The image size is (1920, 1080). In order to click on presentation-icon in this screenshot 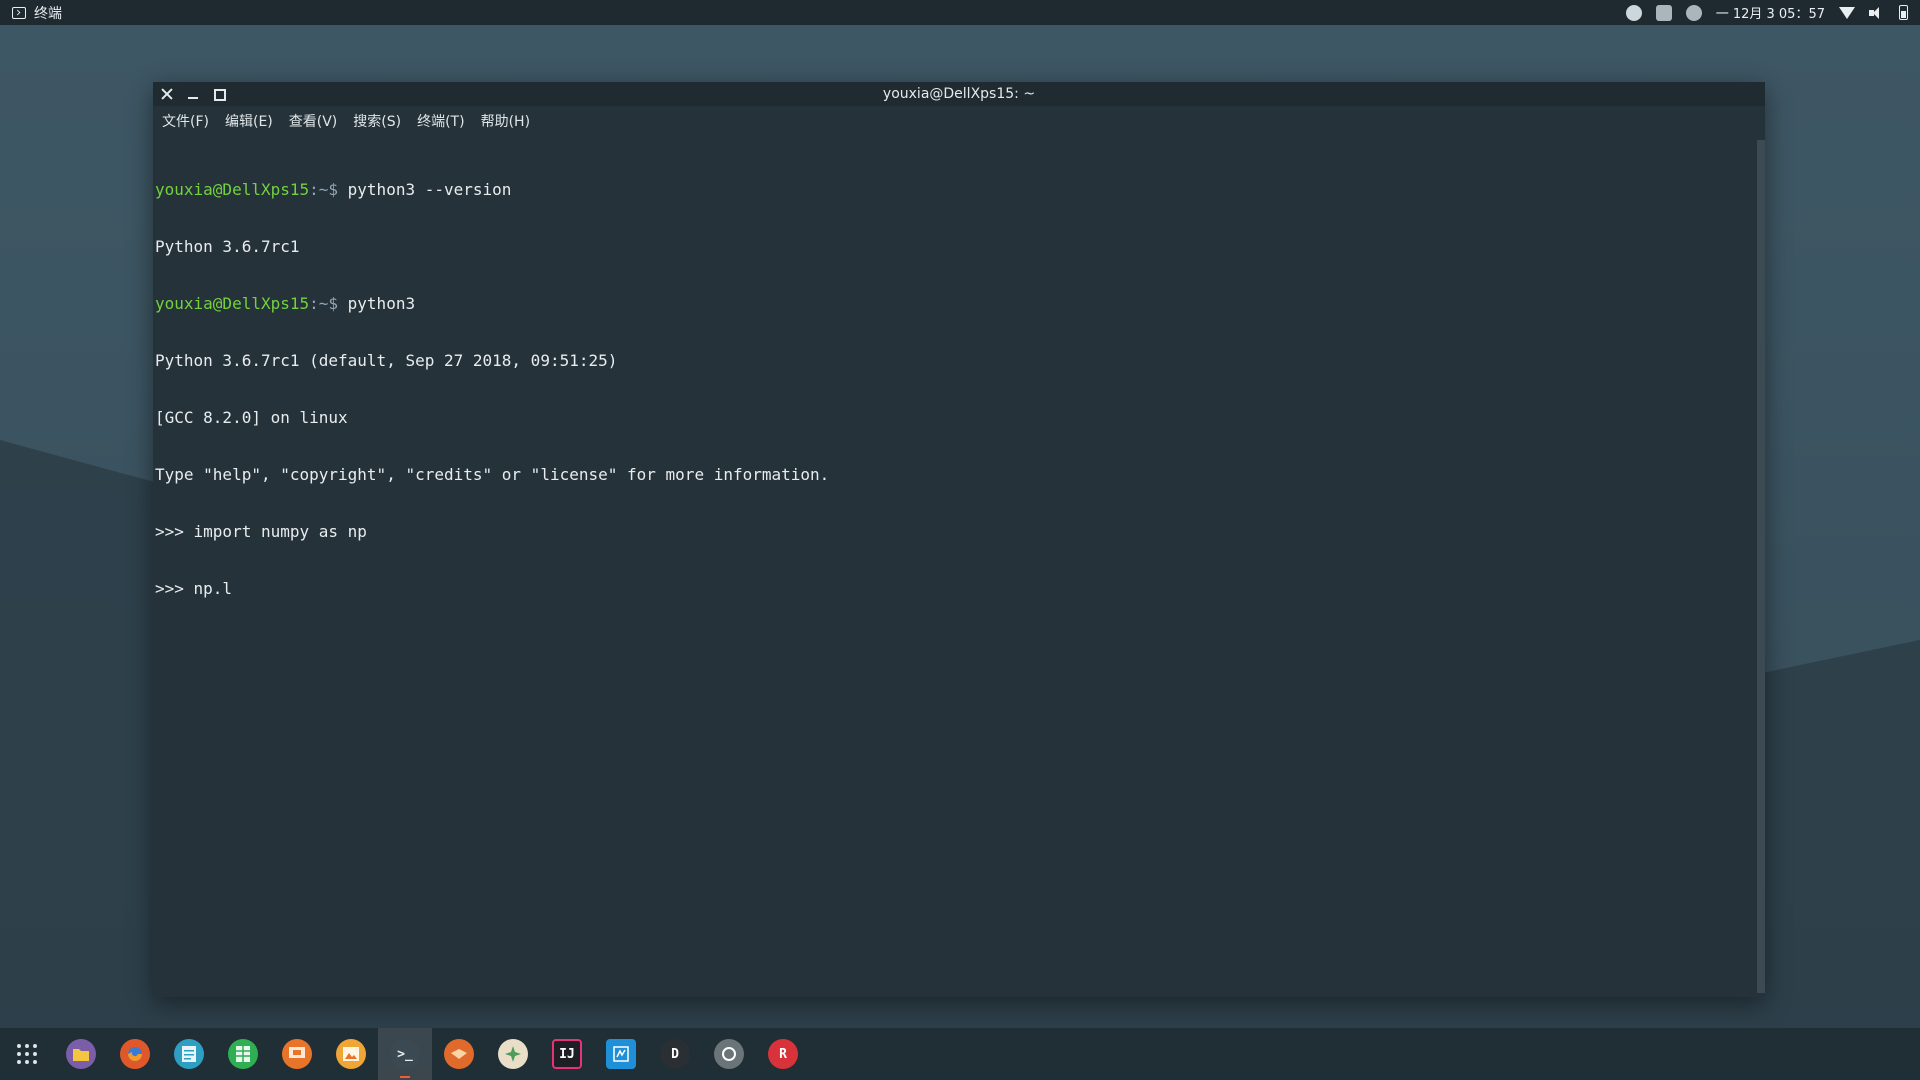, I will do `click(297, 1054)`.